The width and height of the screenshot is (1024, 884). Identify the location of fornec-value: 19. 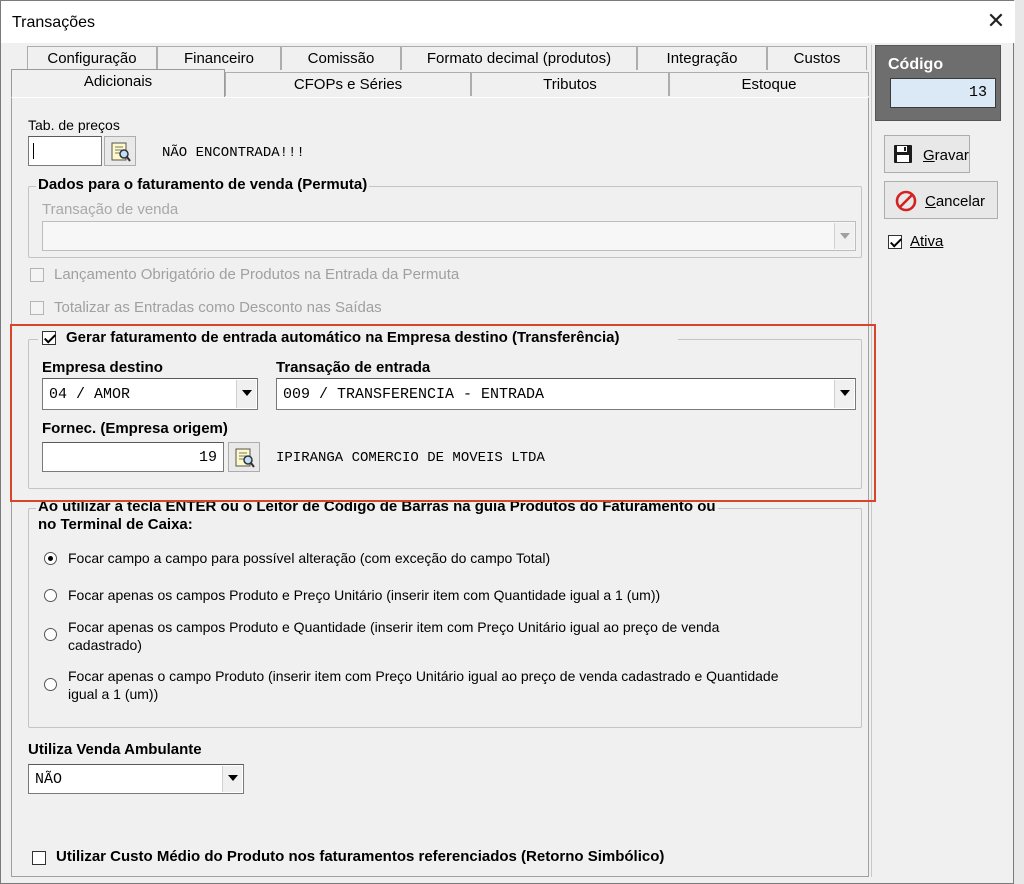
(207, 457).